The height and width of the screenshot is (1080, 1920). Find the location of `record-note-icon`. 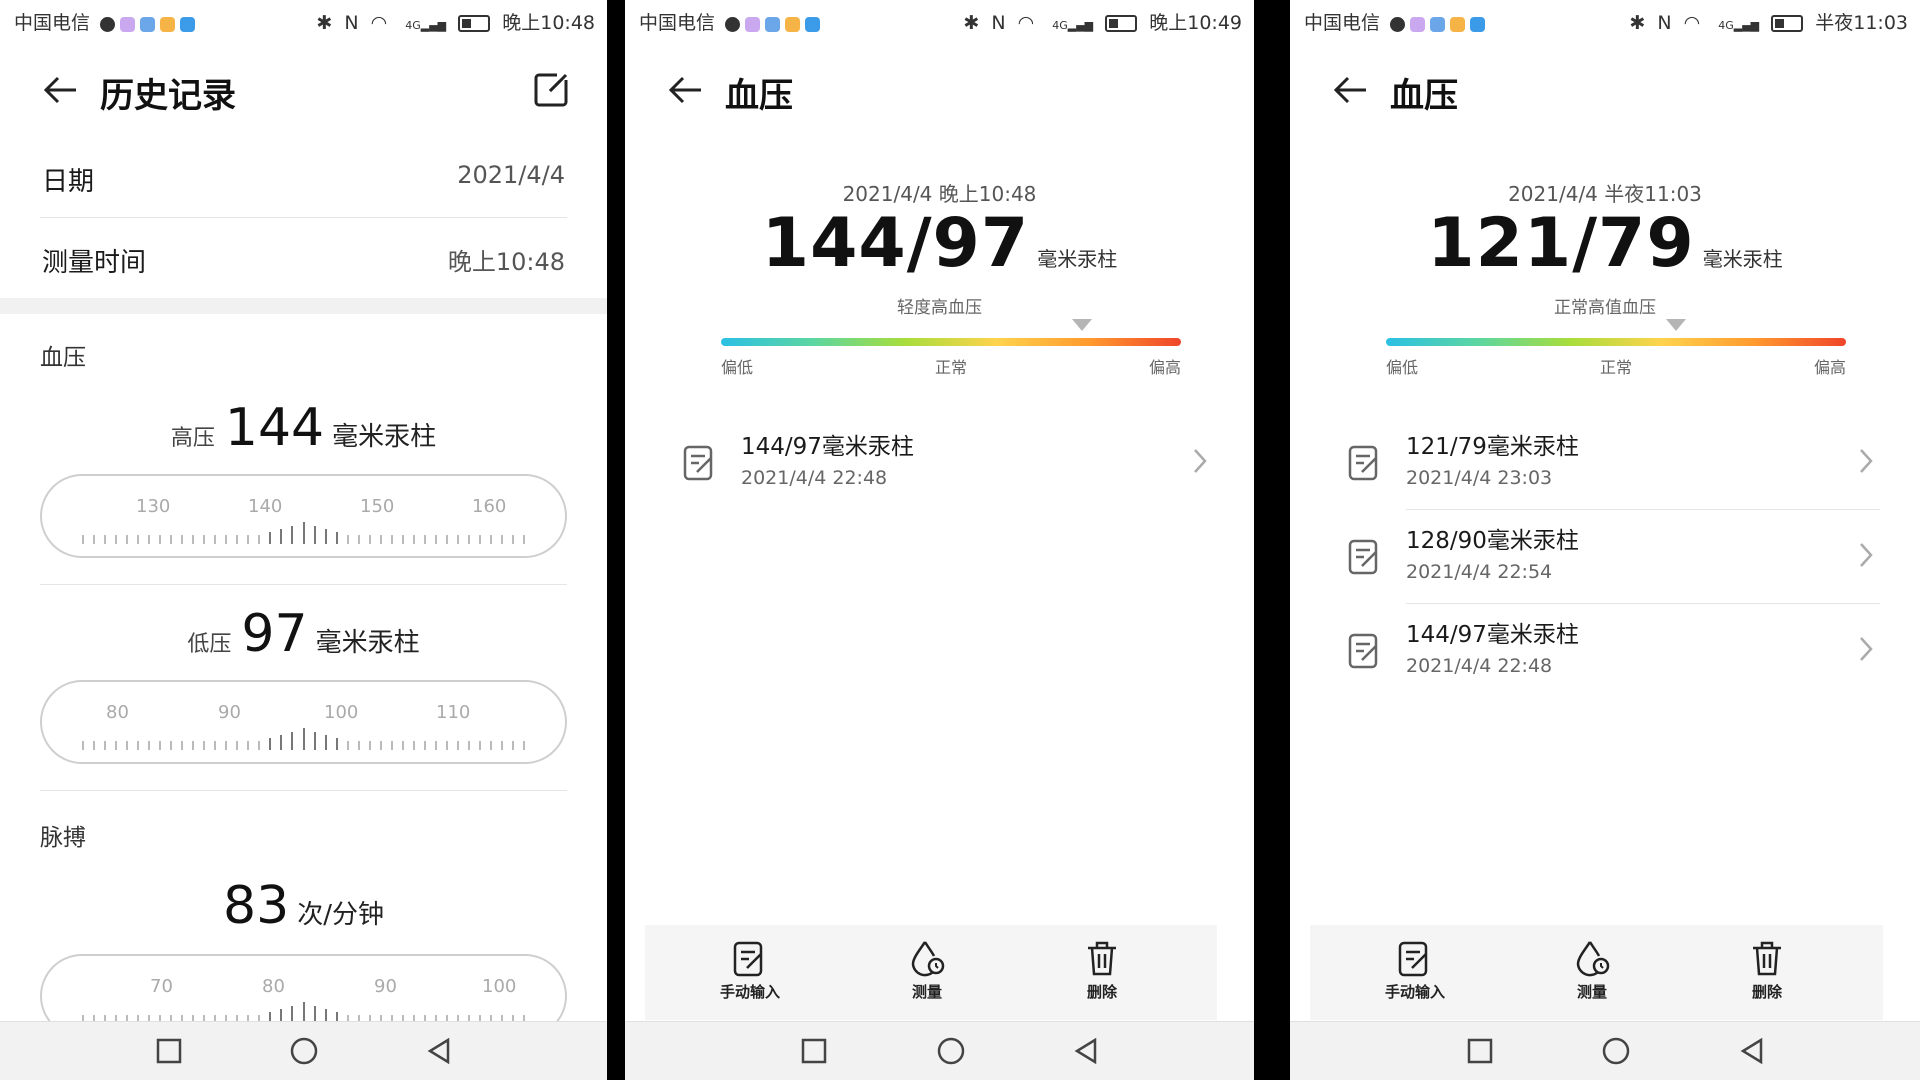

record-note-icon is located at coordinates (1363, 463).